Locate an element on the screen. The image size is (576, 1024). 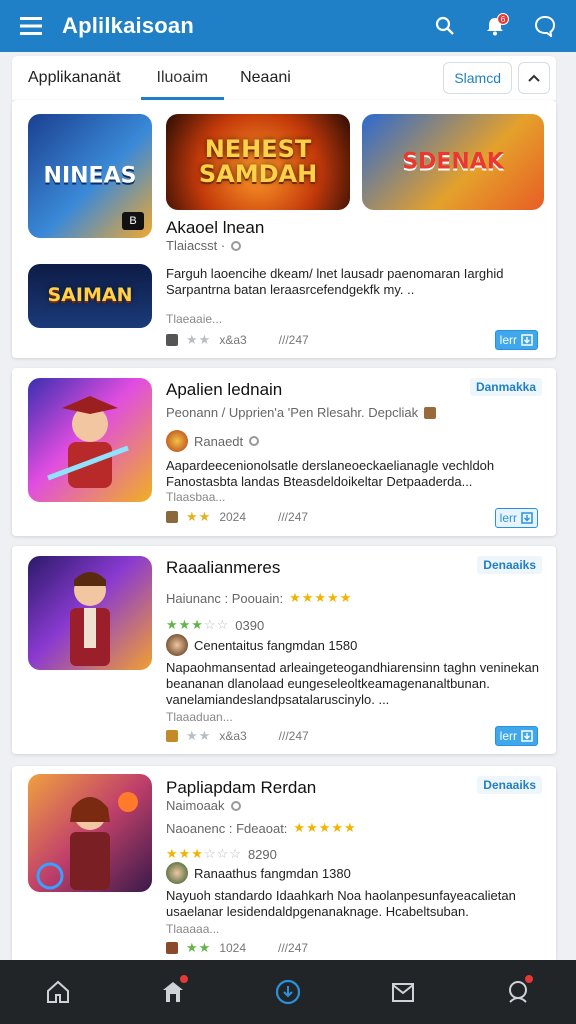
search-icon is located at coordinates (444, 25).